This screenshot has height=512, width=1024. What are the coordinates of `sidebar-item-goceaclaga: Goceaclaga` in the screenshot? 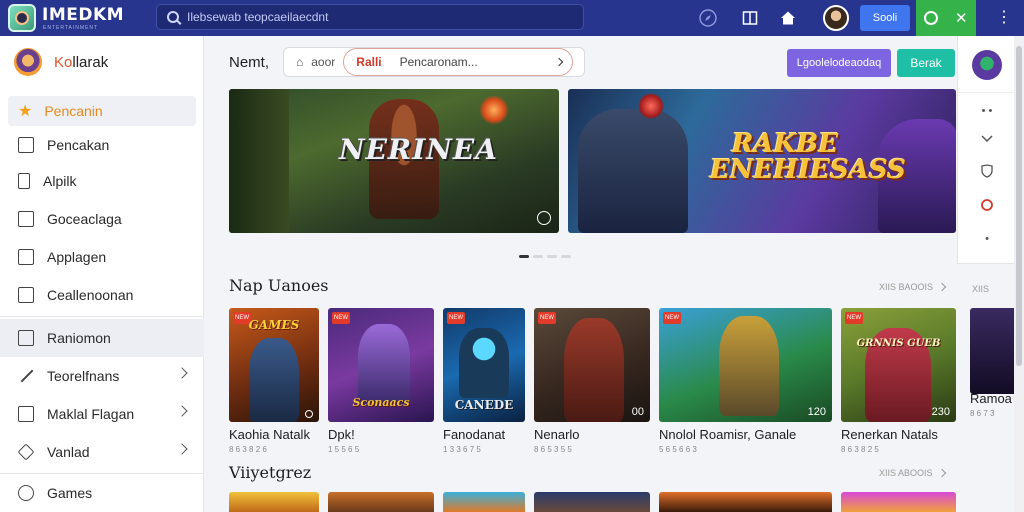 It's located at (102, 219).